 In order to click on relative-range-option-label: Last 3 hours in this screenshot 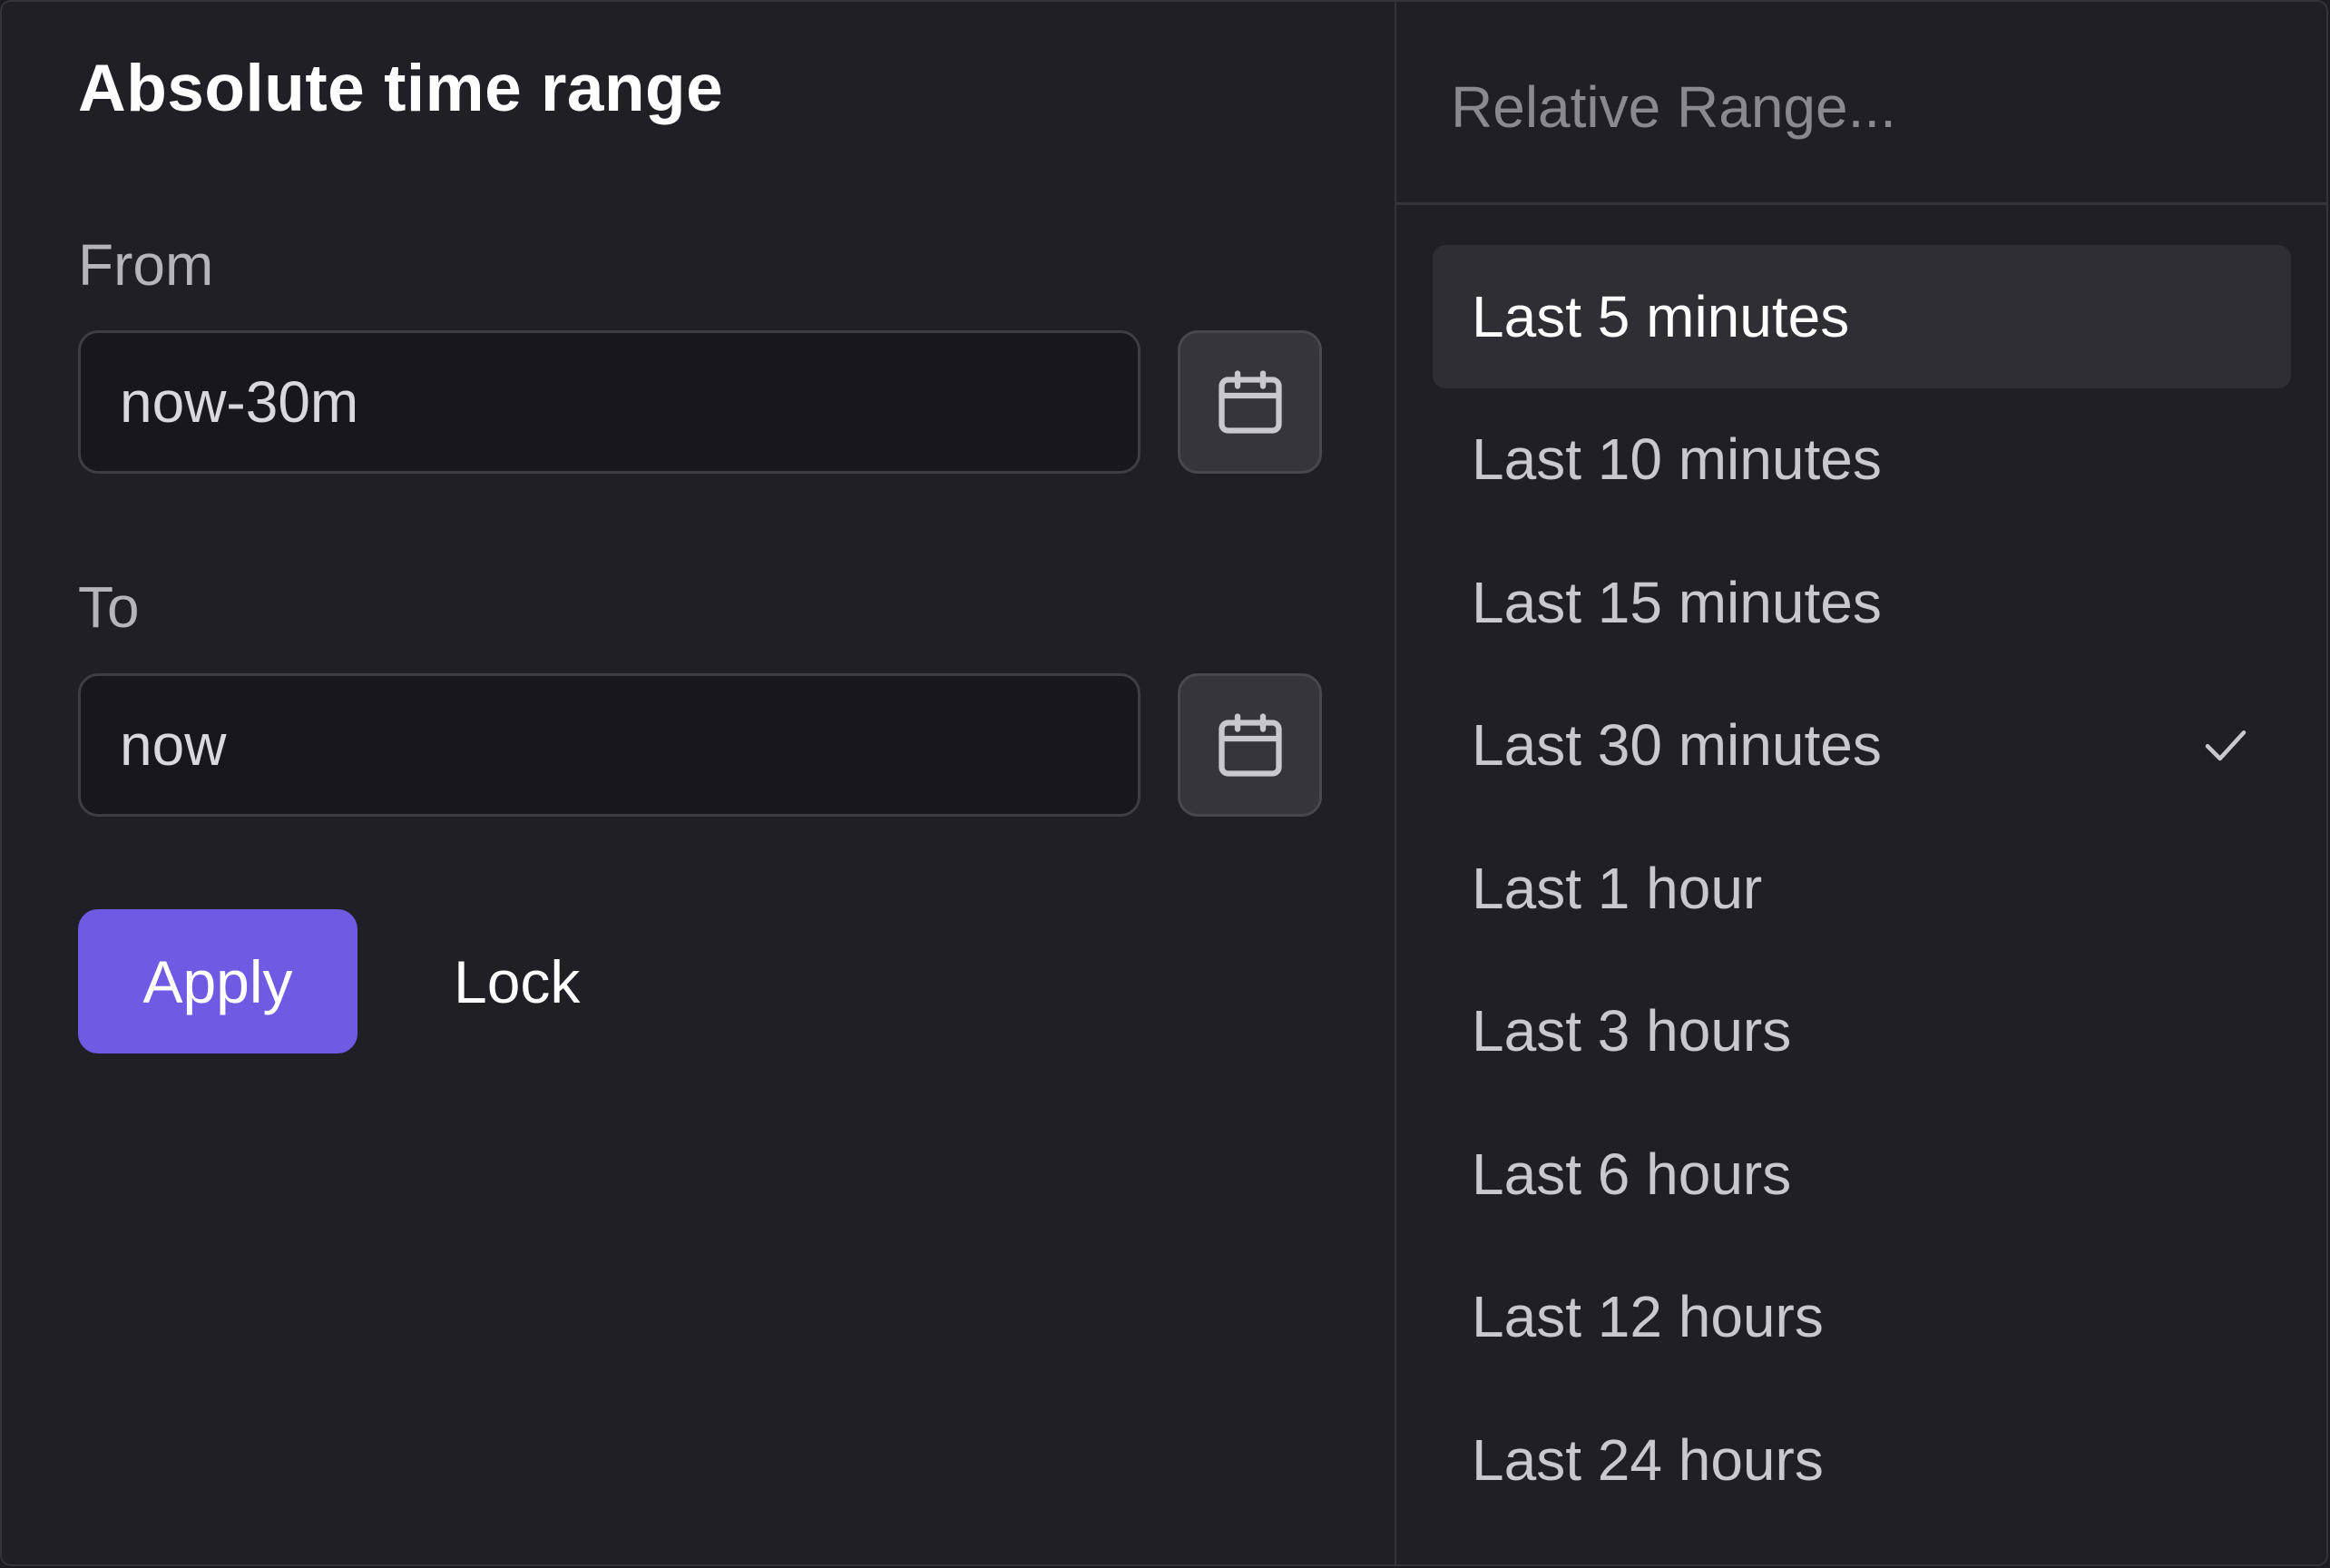, I will do `click(1632, 1031)`.